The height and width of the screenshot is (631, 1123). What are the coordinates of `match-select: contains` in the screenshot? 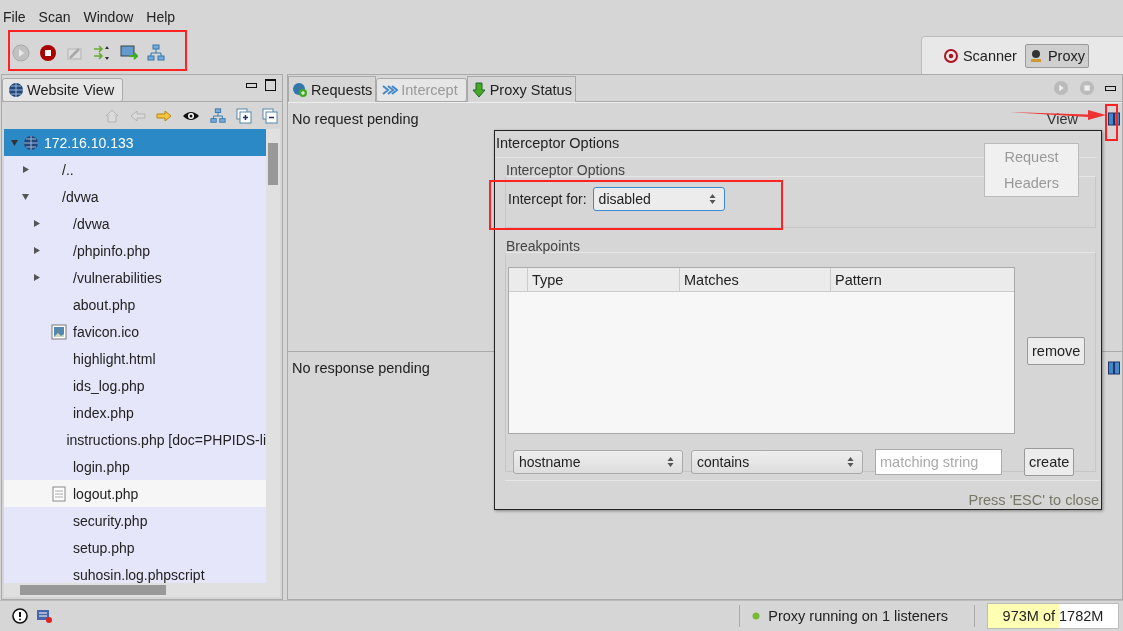 It's located at (777, 462).